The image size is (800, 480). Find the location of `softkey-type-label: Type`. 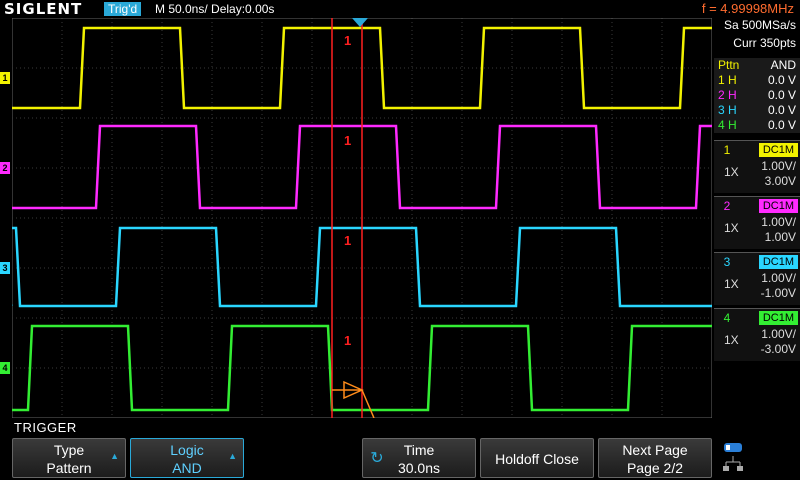

softkey-type-label: Type is located at coordinates (69, 450).